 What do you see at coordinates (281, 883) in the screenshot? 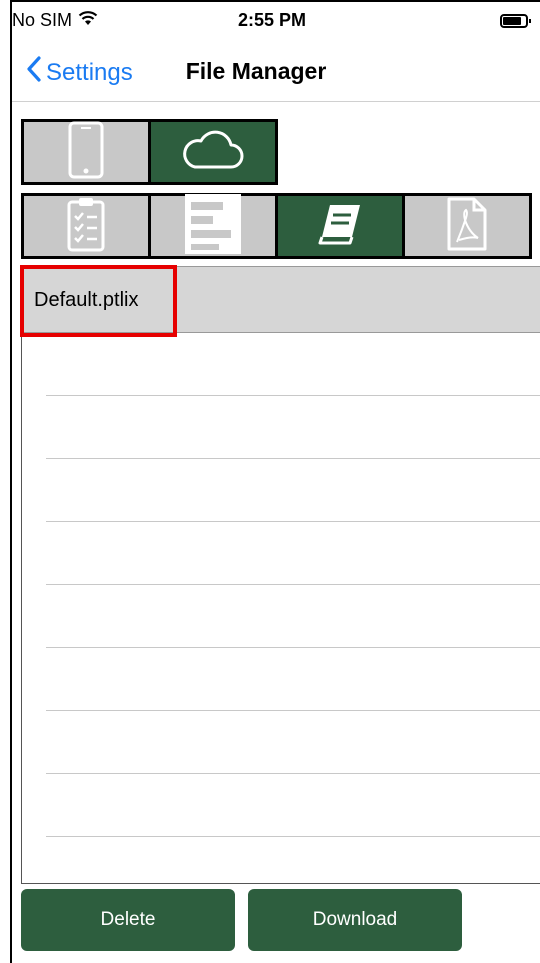
I see `list-bottom-border` at bounding box center [281, 883].